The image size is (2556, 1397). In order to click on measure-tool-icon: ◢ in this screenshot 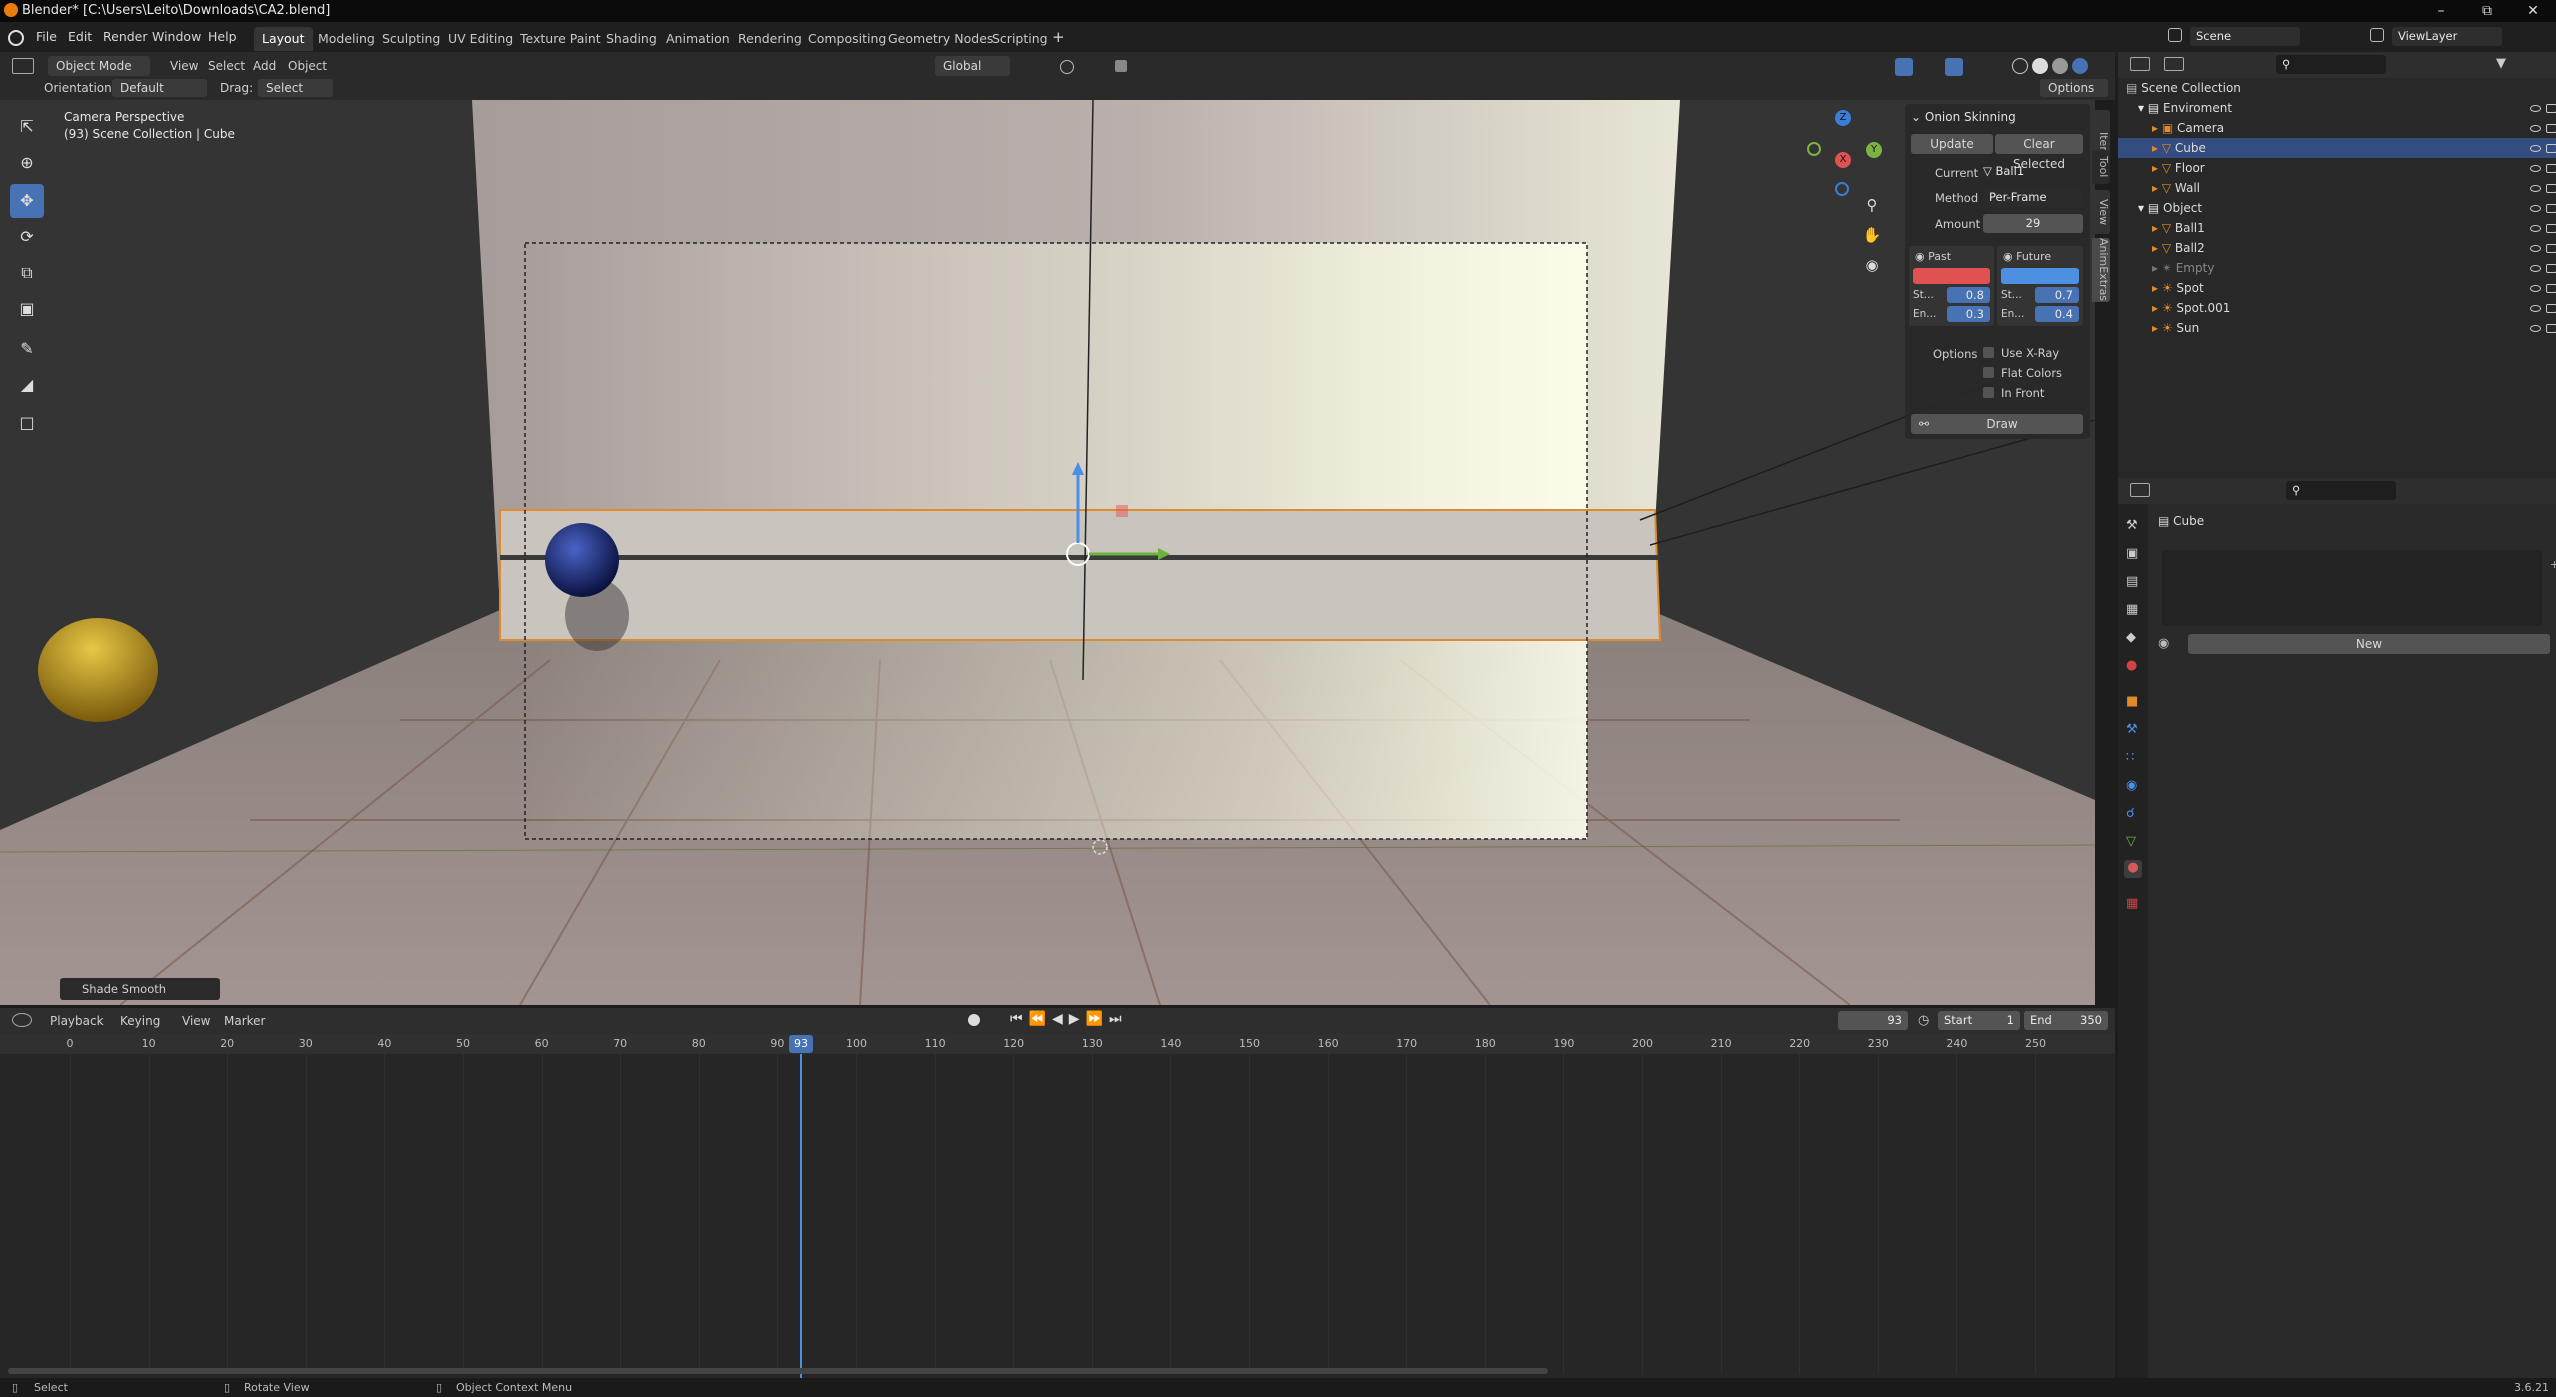, I will do `click(27, 385)`.